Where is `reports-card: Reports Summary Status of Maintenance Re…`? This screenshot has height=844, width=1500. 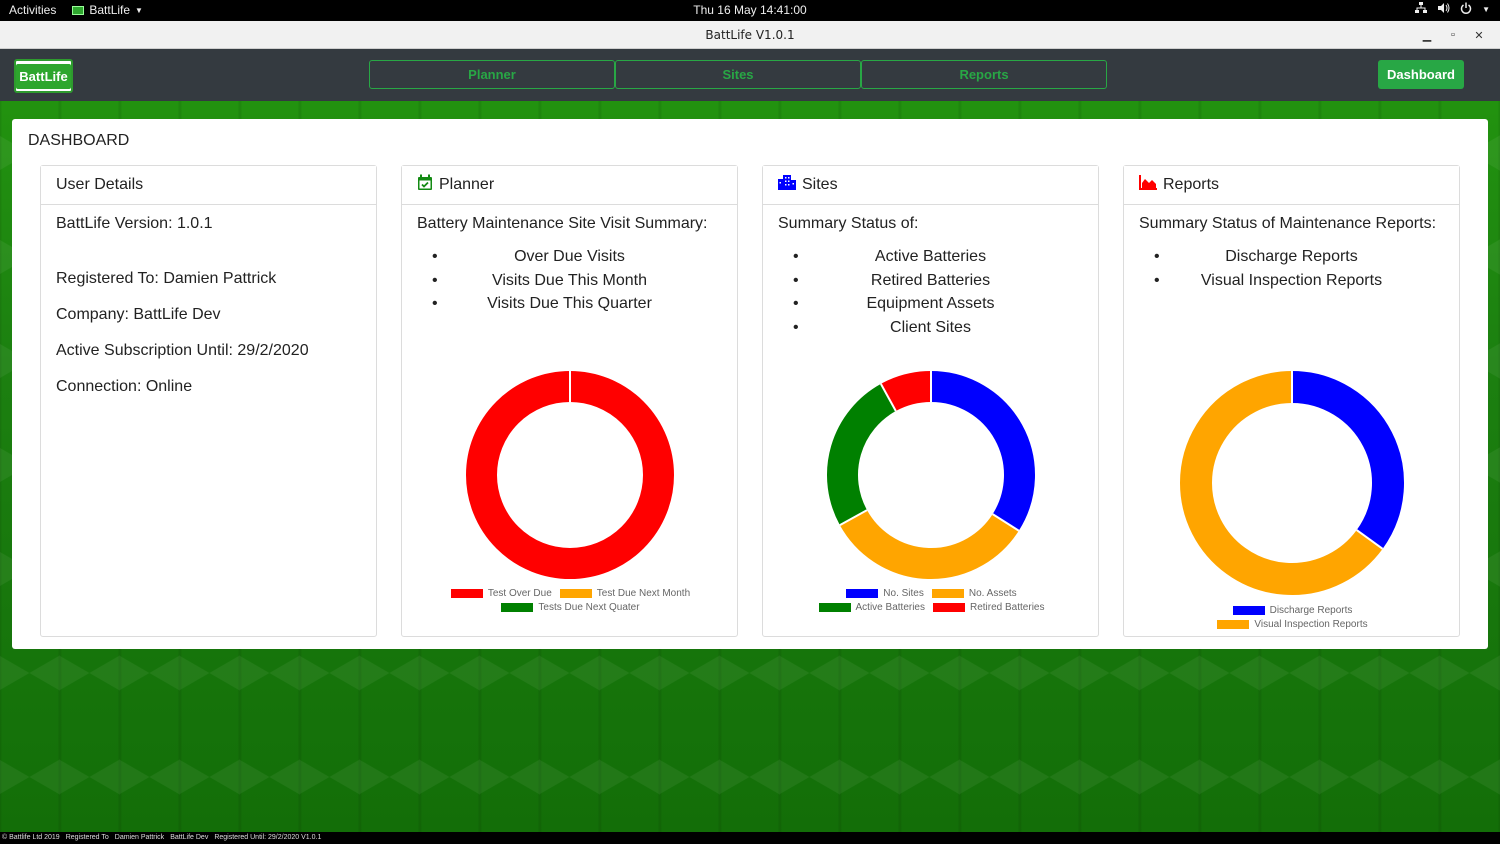 reports-card: Reports Summary Status of Maintenance Re… is located at coordinates (1291, 401).